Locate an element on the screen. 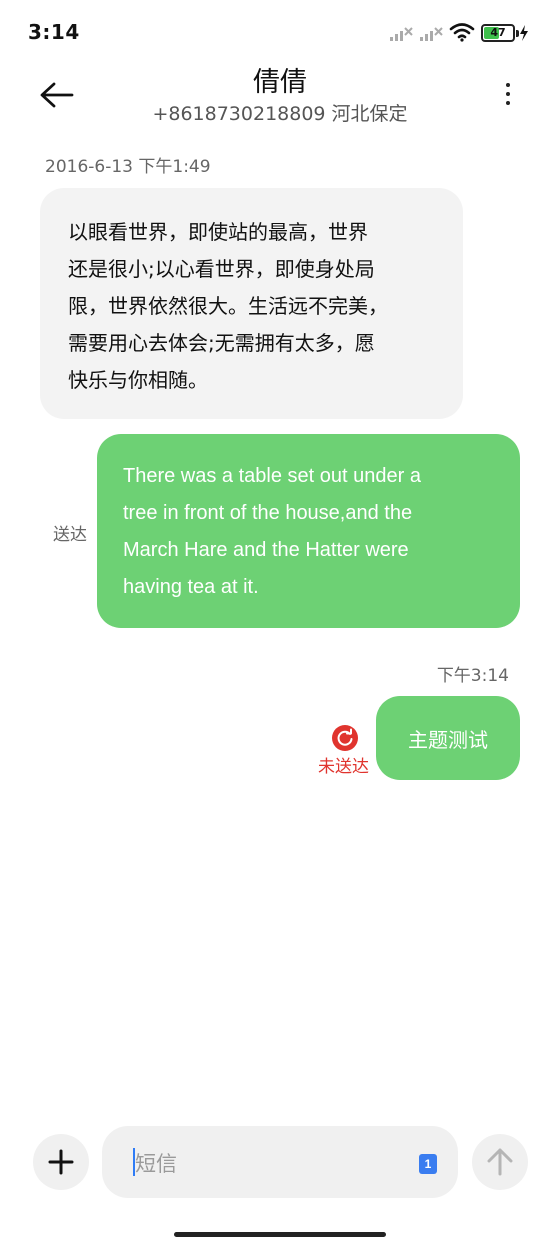 The width and height of the screenshot is (560, 1246). refresh-icon is located at coordinates (345, 737).